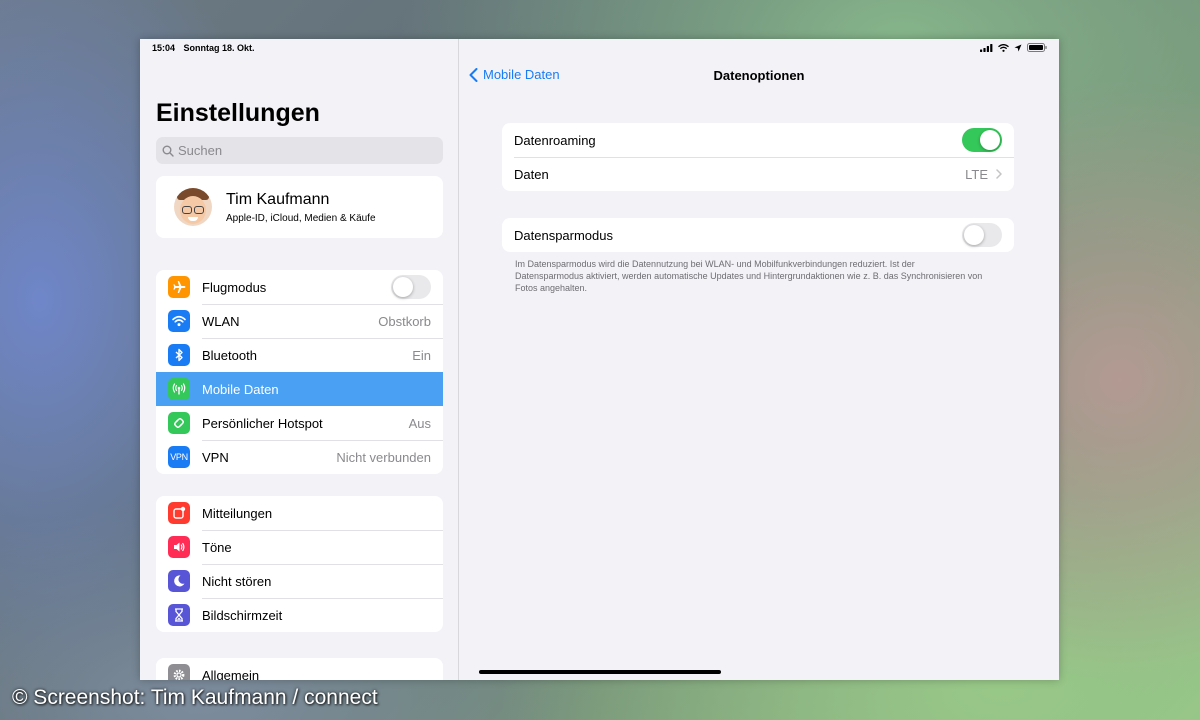 The width and height of the screenshot is (1200, 720). Describe the element at coordinates (411, 287) in the screenshot. I see `flugmodus-toggle` at that location.